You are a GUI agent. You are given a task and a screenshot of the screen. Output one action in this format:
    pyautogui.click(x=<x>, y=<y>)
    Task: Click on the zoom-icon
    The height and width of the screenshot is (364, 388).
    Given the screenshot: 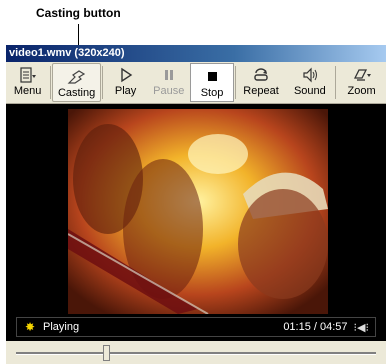 What is the action you would take?
    pyautogui.click(x=362, y=75)
    